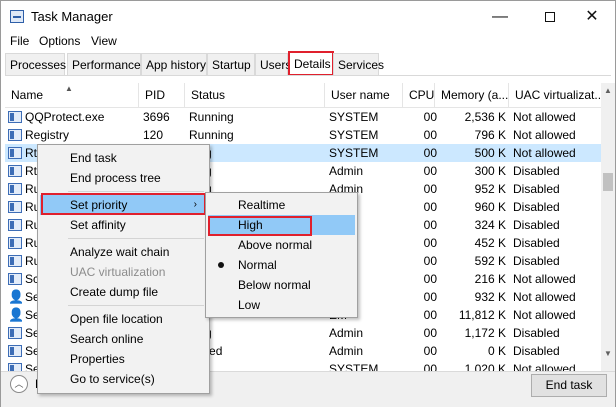 This screenshot has width=616, height=407. What do you see at coordinates (569, 385) in the screenshot?
I see `end-task-button: End task` at bounding box center [569, 385].